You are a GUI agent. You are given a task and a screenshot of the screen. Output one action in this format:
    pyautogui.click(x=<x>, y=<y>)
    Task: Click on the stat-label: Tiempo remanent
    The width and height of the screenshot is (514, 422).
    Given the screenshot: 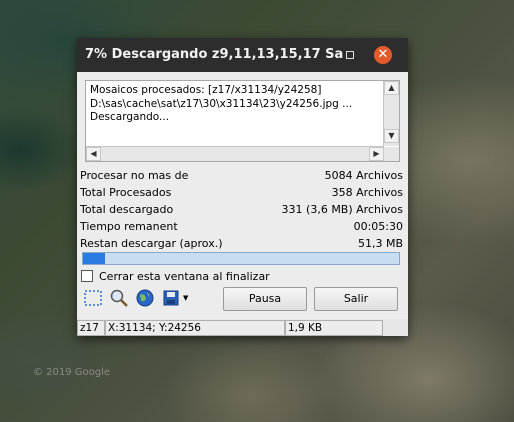 What is the action you would take?
    pyautogui.click(x=129, y=226)
    